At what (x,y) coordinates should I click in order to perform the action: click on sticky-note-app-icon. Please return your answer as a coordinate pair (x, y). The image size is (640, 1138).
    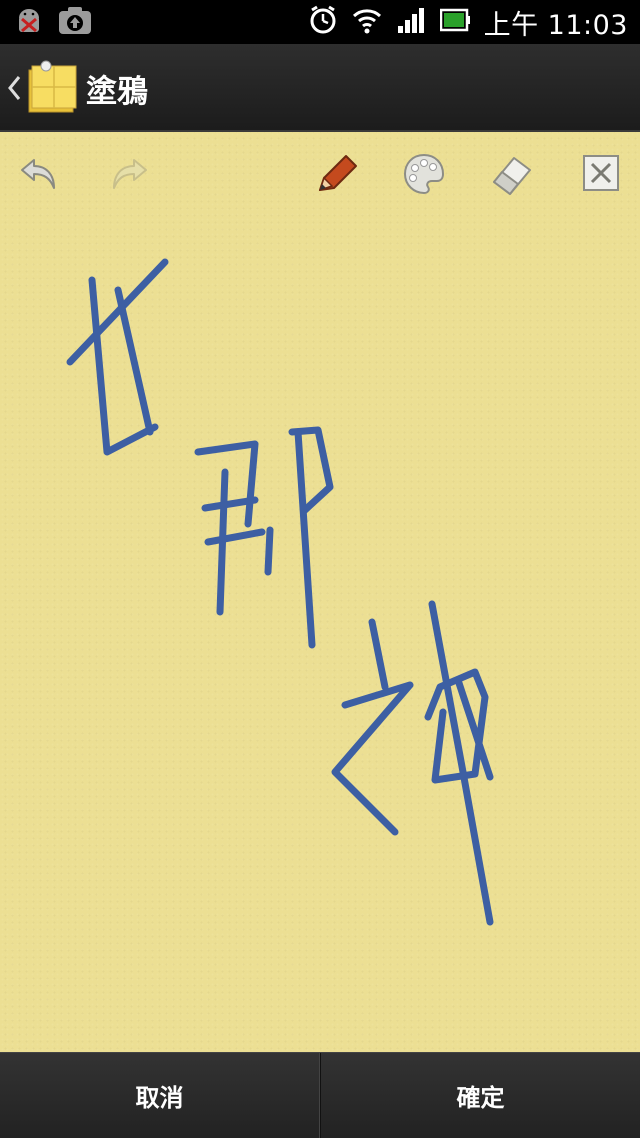
    Looking at the image, I should click on (52, 90).